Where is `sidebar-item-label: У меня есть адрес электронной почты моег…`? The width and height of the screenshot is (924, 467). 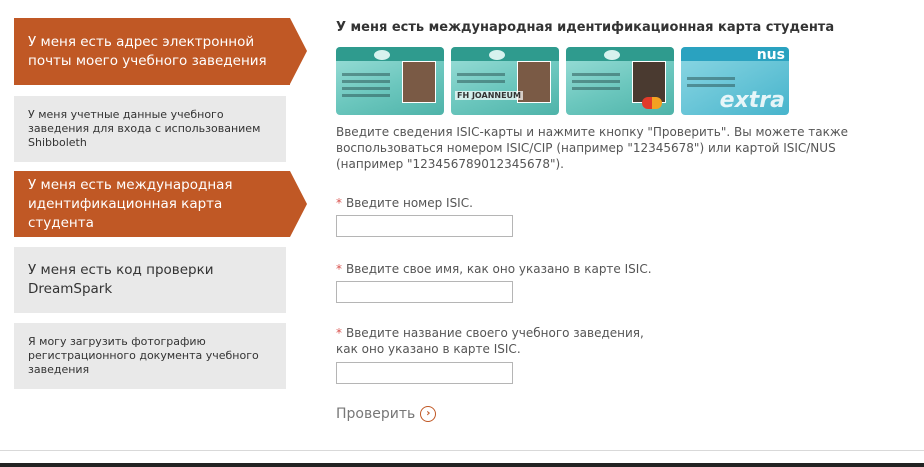
sidebar-item-label: У меня есть адрес электронной почты моег… is located at coordinates (147, 51).